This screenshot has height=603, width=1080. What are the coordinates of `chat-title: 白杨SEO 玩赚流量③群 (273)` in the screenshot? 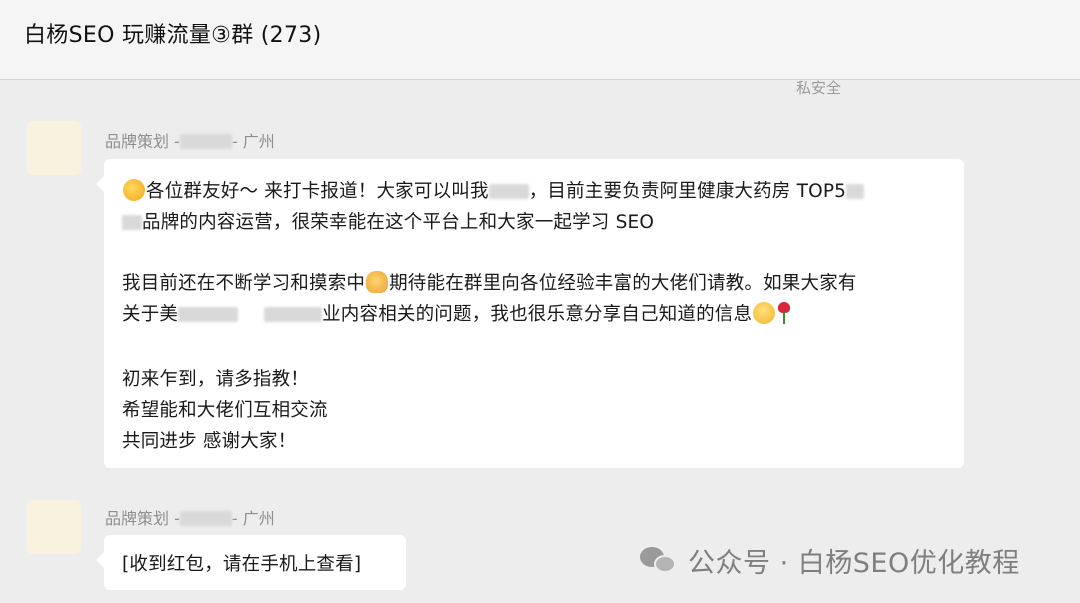 It's located at (172, 33).